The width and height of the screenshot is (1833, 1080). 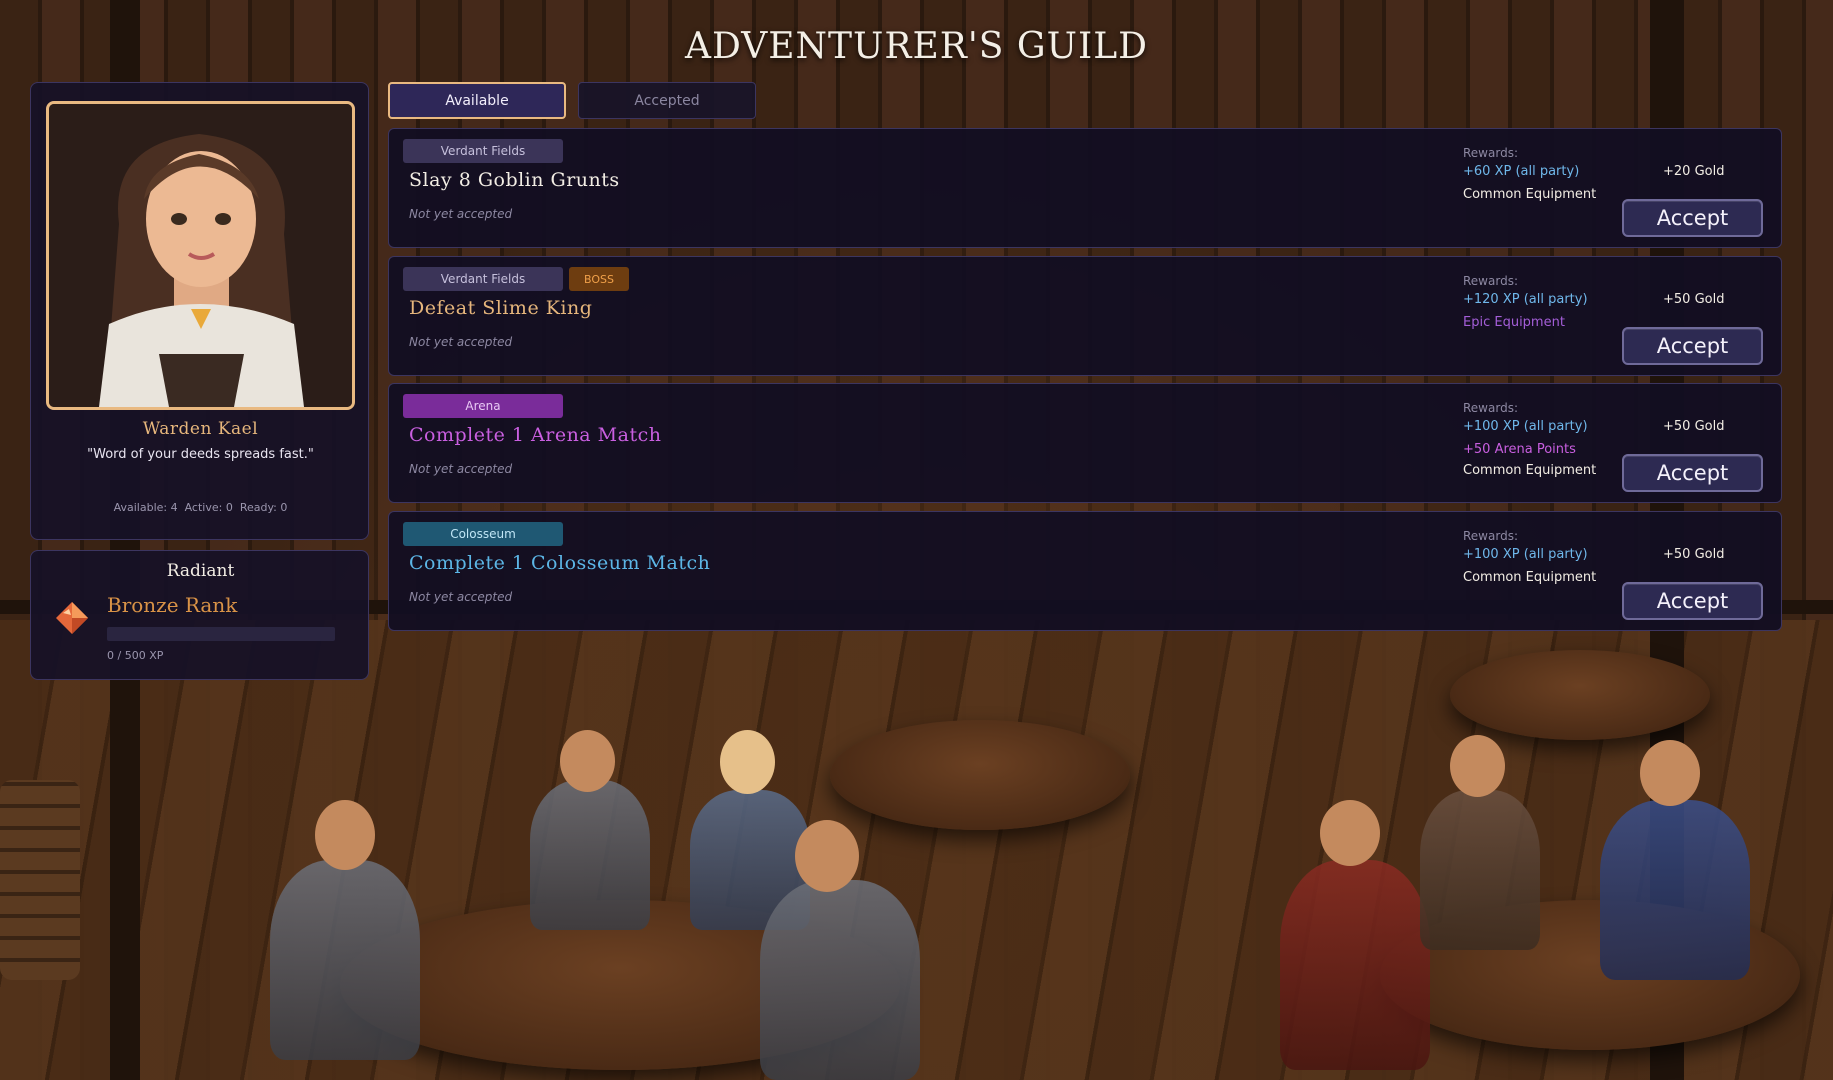 I want to click on quest-title: Defeat Slime King, so click(x=501, y=308).